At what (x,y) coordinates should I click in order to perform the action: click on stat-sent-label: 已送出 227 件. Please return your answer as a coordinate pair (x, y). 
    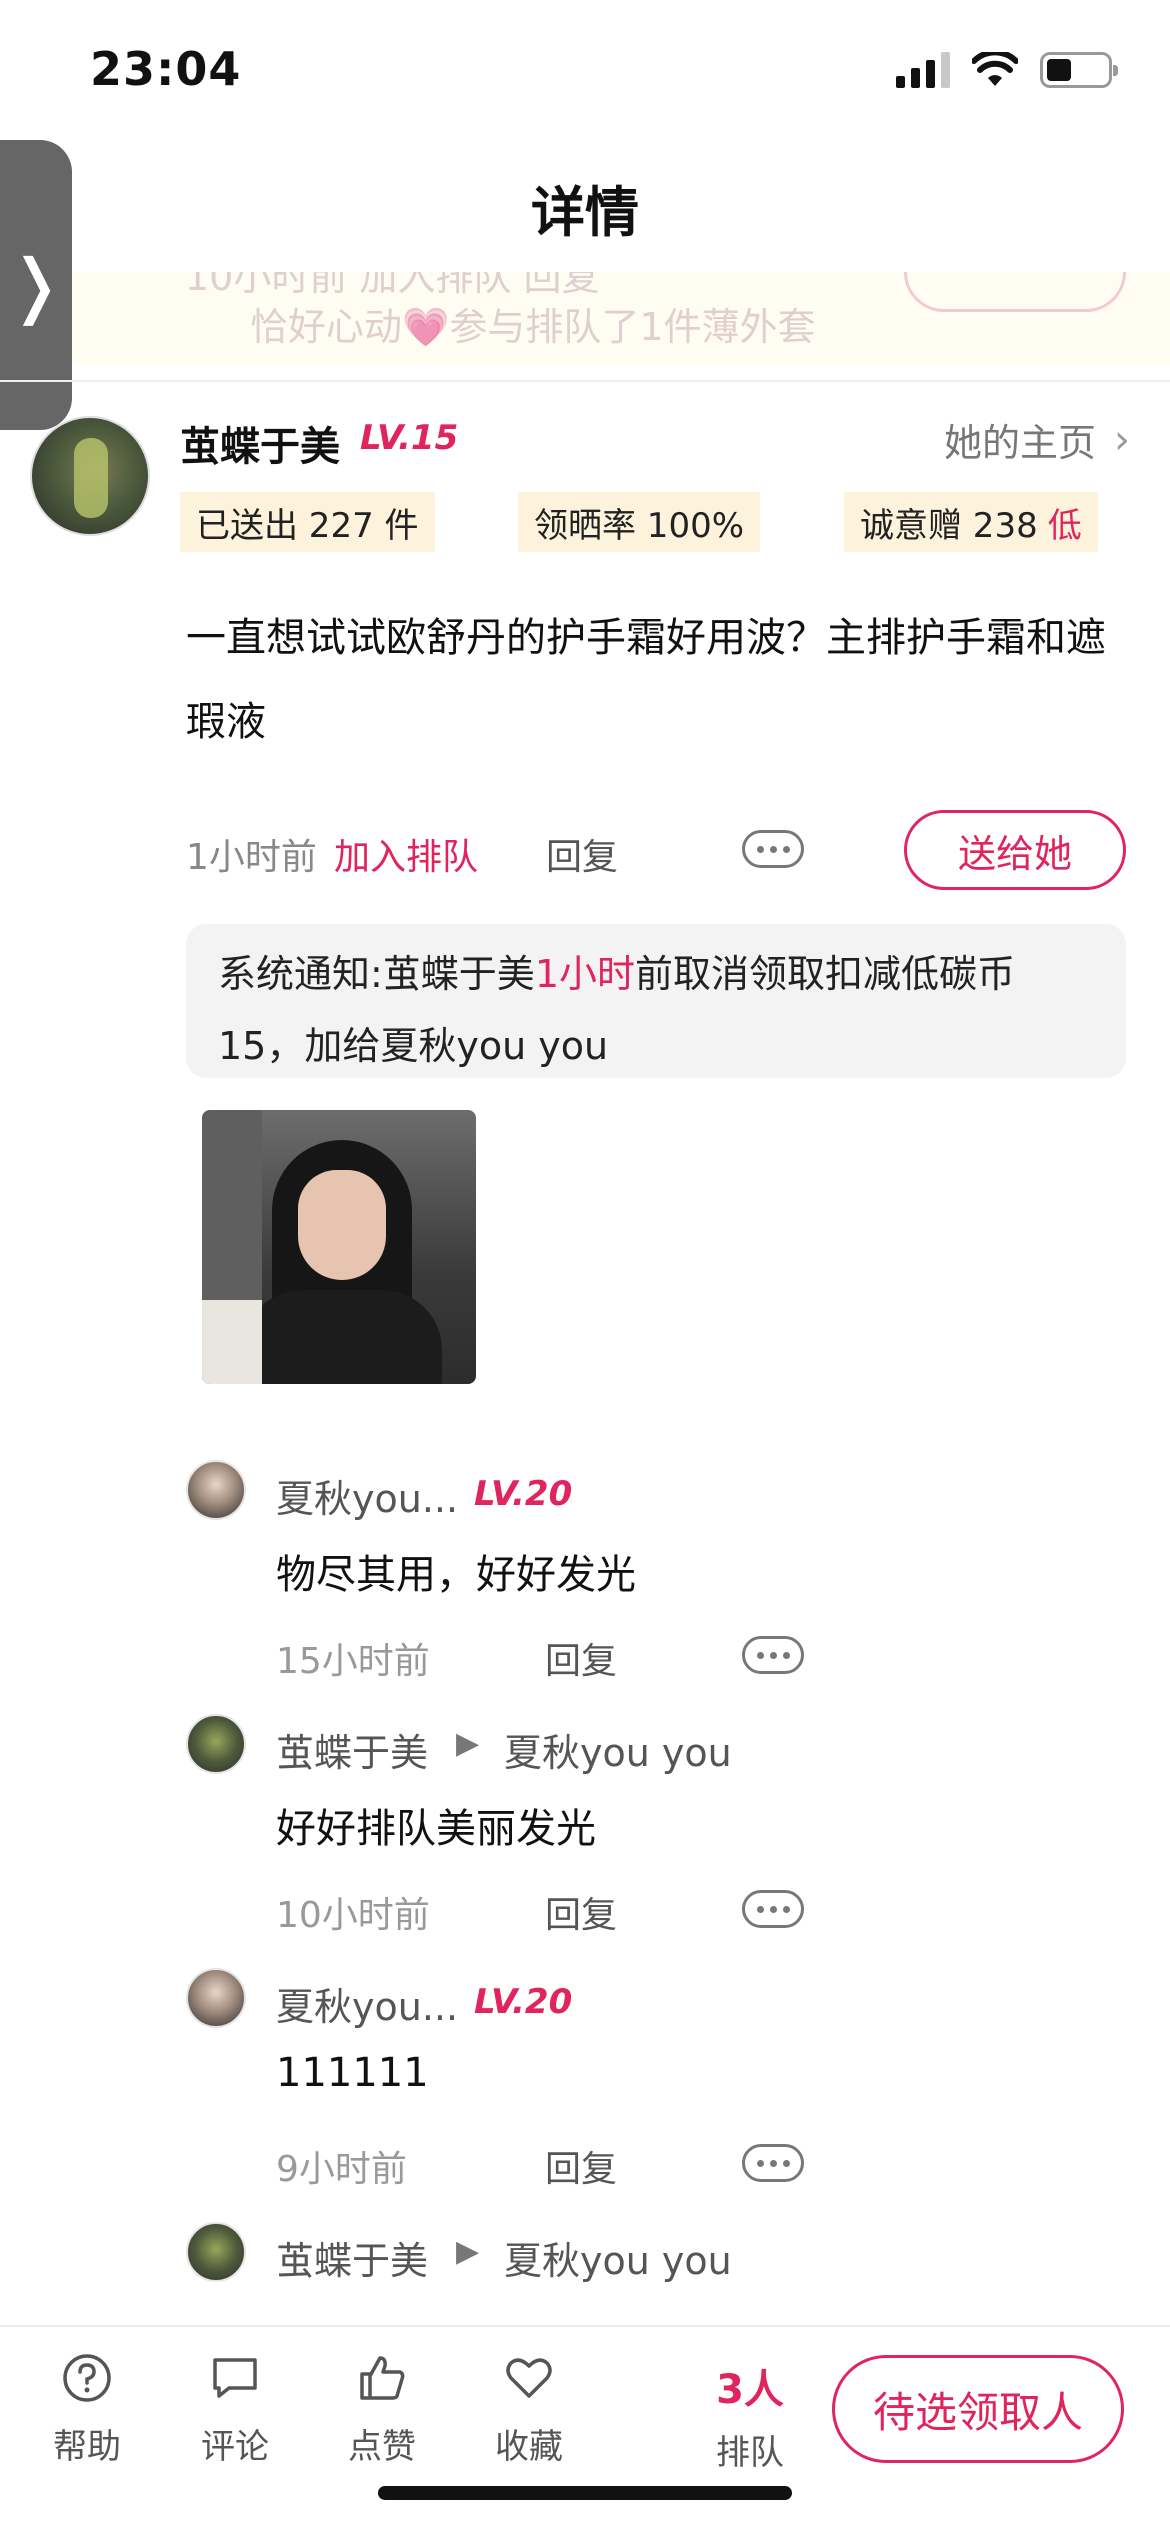
    Looking at the image, I should click on (307, 525).